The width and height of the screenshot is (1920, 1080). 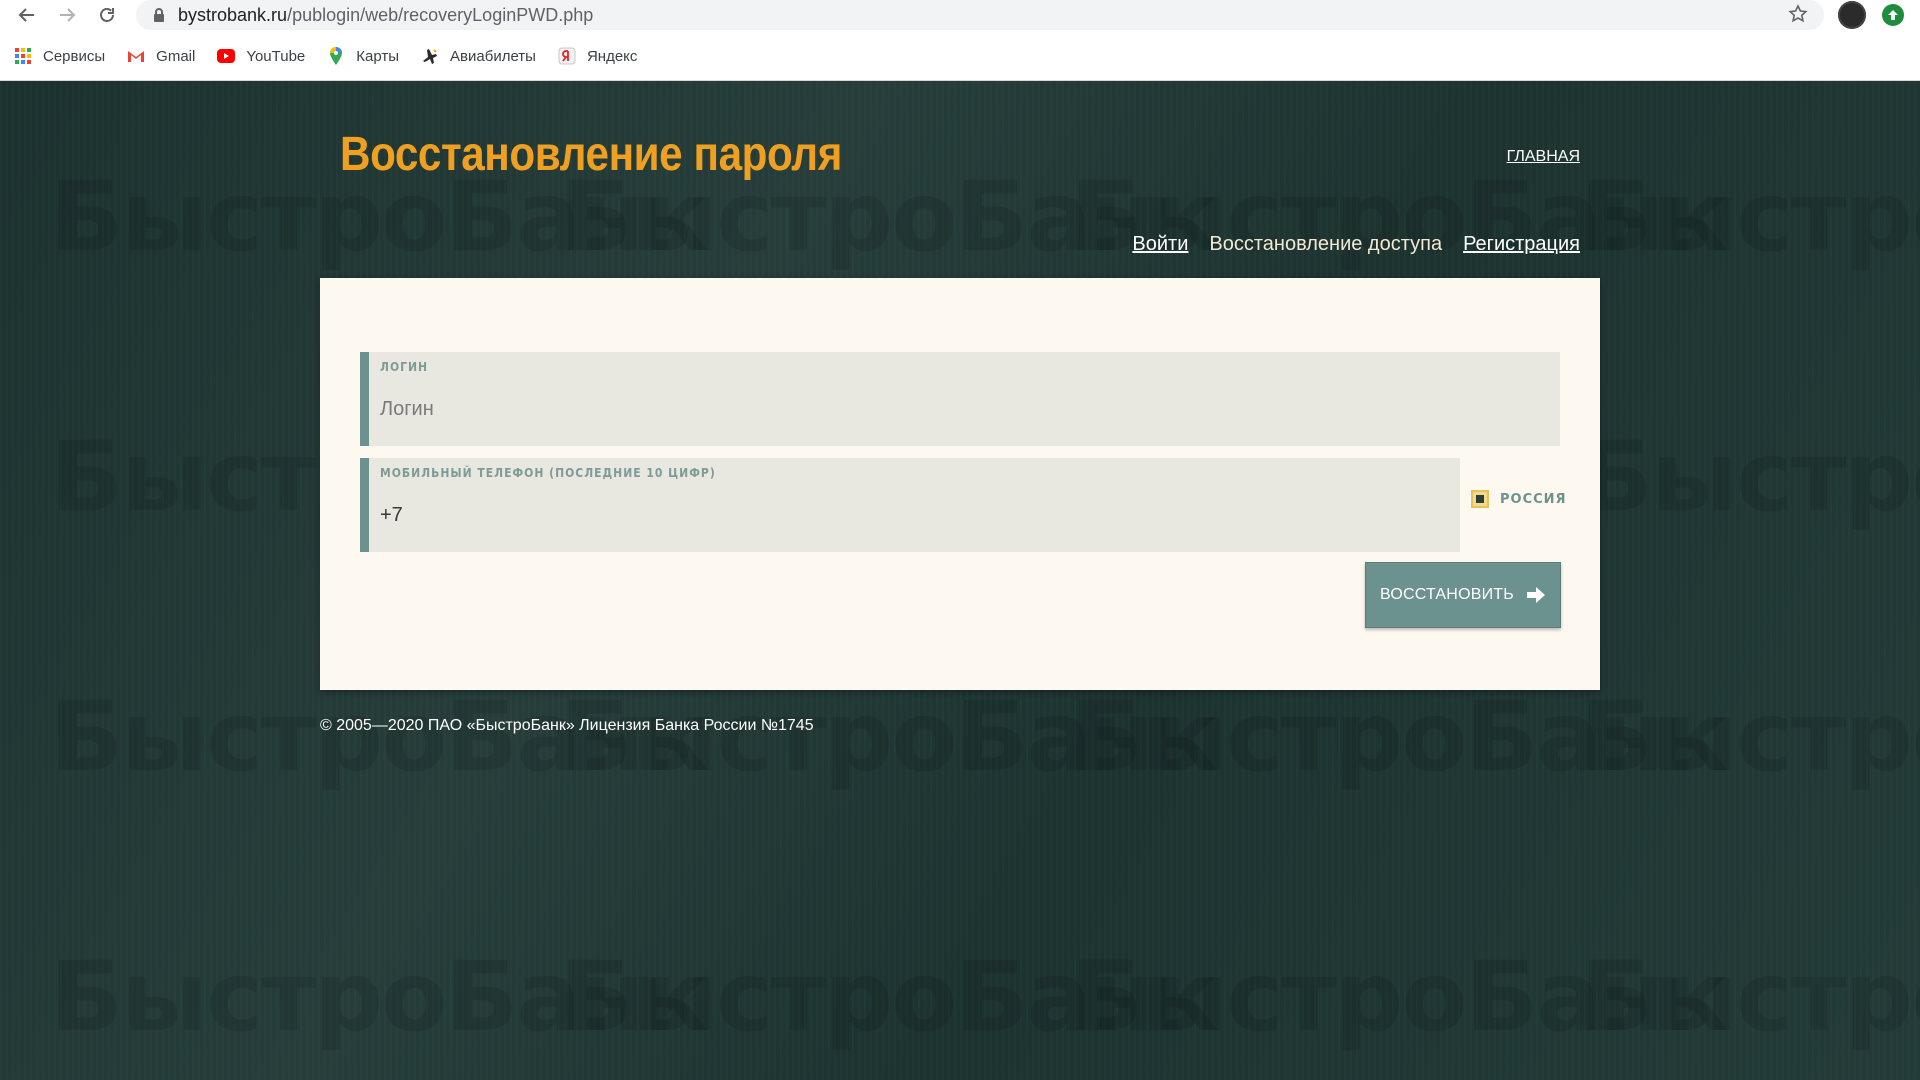 What do you see at coordinates (960, 409) in the screenshot?
I see `login-input` at bounding box center [960, 409].